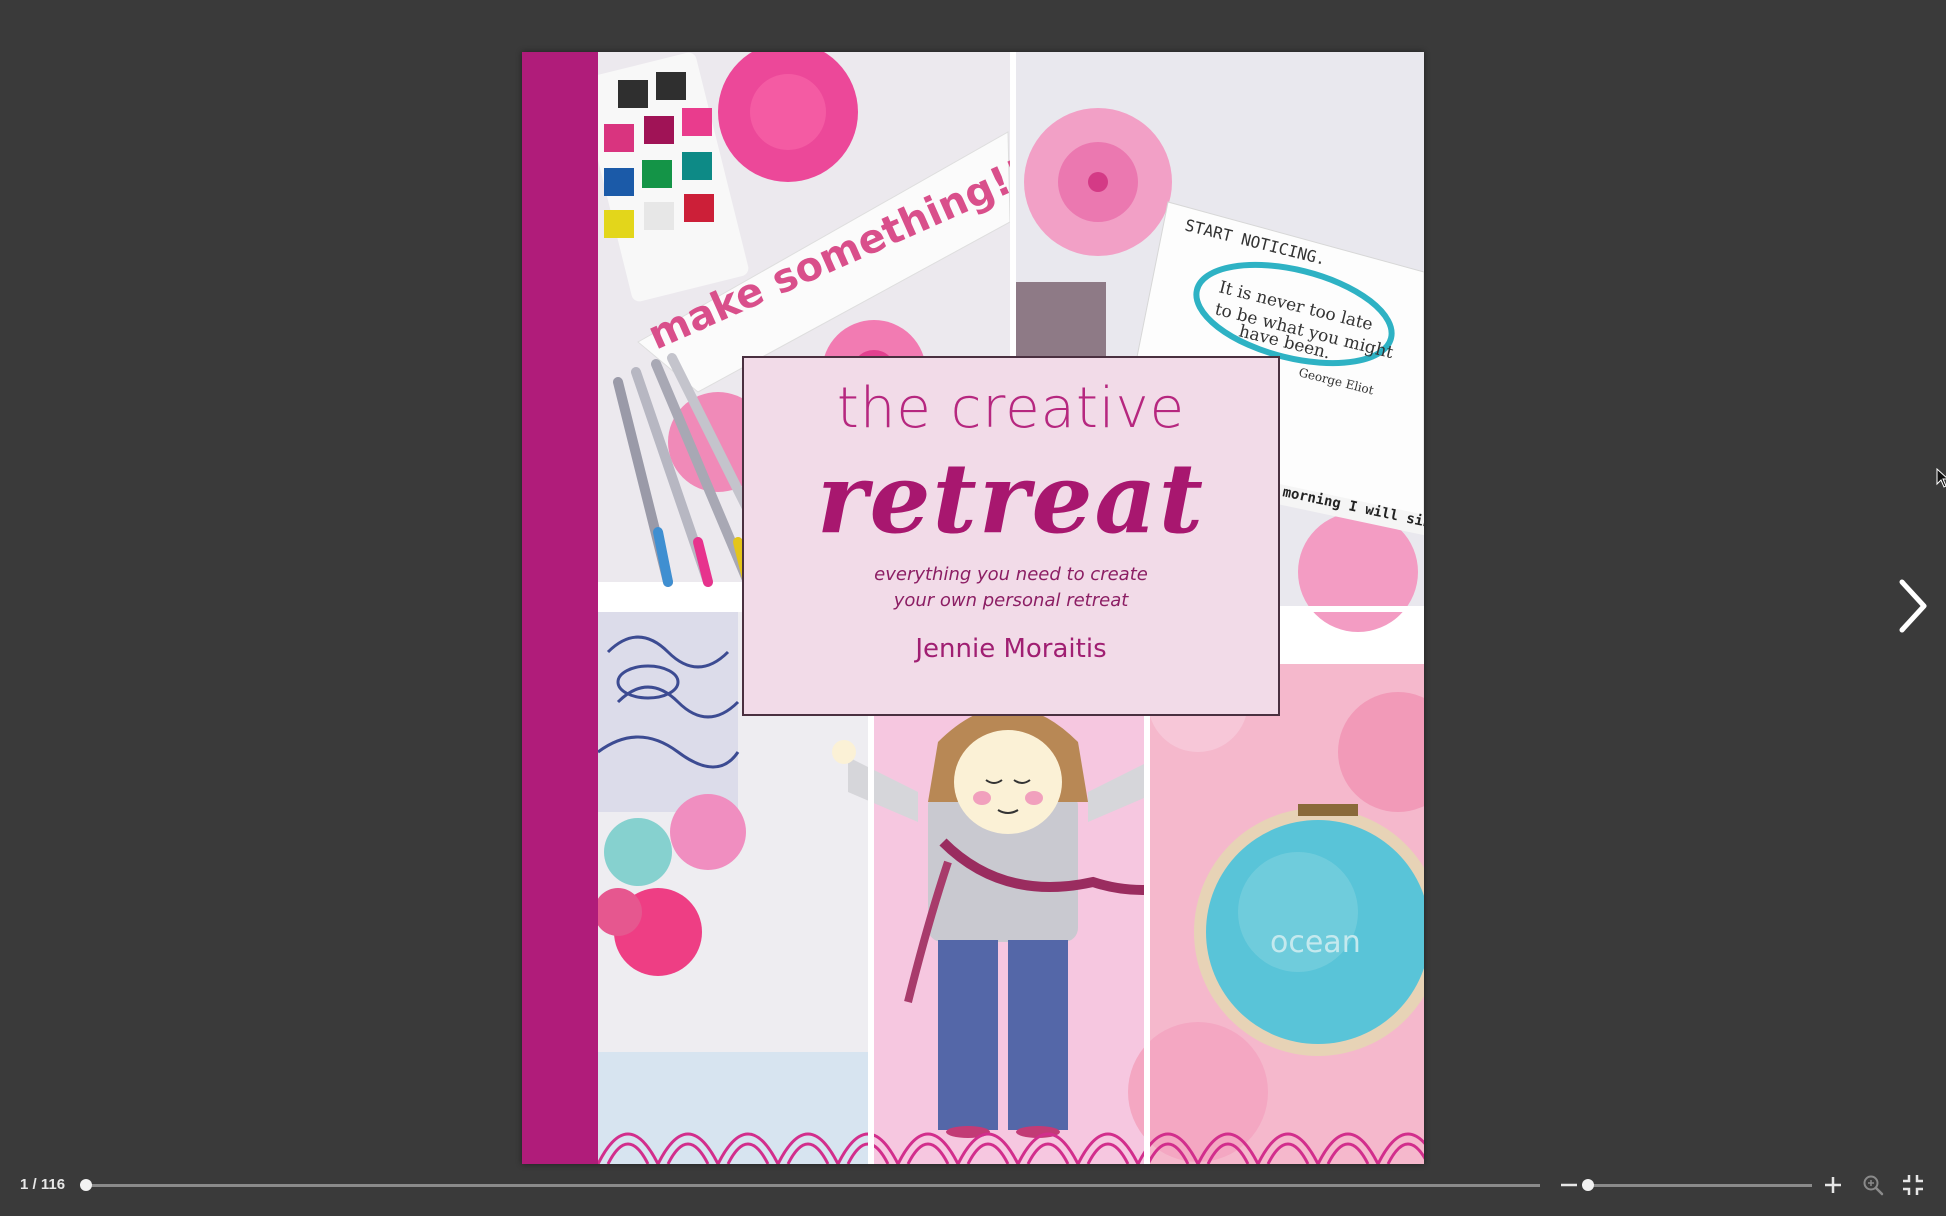  What do you see at coordinates (1833, 1185) in the screenshot?
I see `plus-icon` at bounding box center [1833, 1185].